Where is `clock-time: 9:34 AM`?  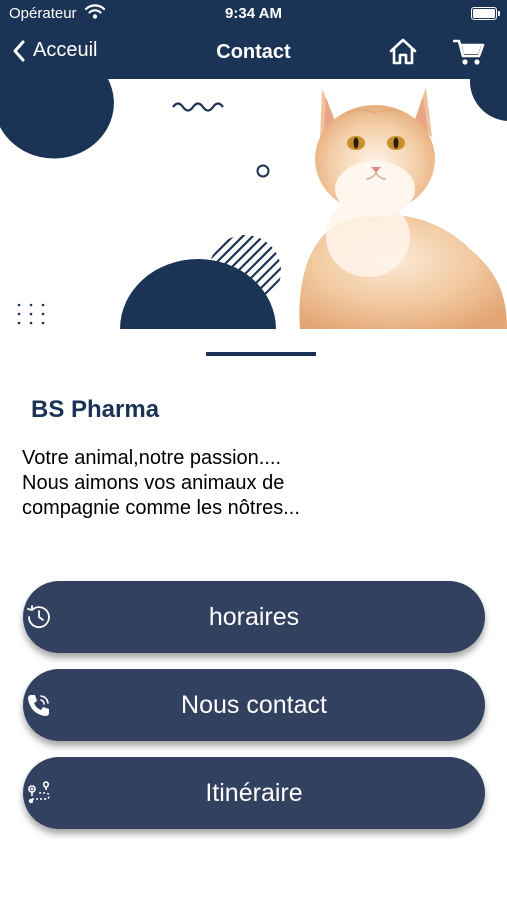
clock-time: 9:34 AM is located at coordinates (253, 13).